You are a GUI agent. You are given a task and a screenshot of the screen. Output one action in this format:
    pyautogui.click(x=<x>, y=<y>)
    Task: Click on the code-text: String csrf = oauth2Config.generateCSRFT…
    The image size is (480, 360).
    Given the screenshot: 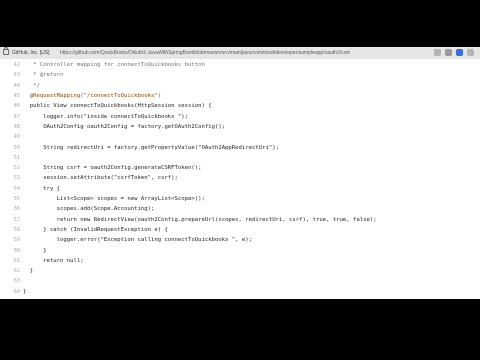 What is the action you would take?
    pyautogui.click(x=112, y=168)
    